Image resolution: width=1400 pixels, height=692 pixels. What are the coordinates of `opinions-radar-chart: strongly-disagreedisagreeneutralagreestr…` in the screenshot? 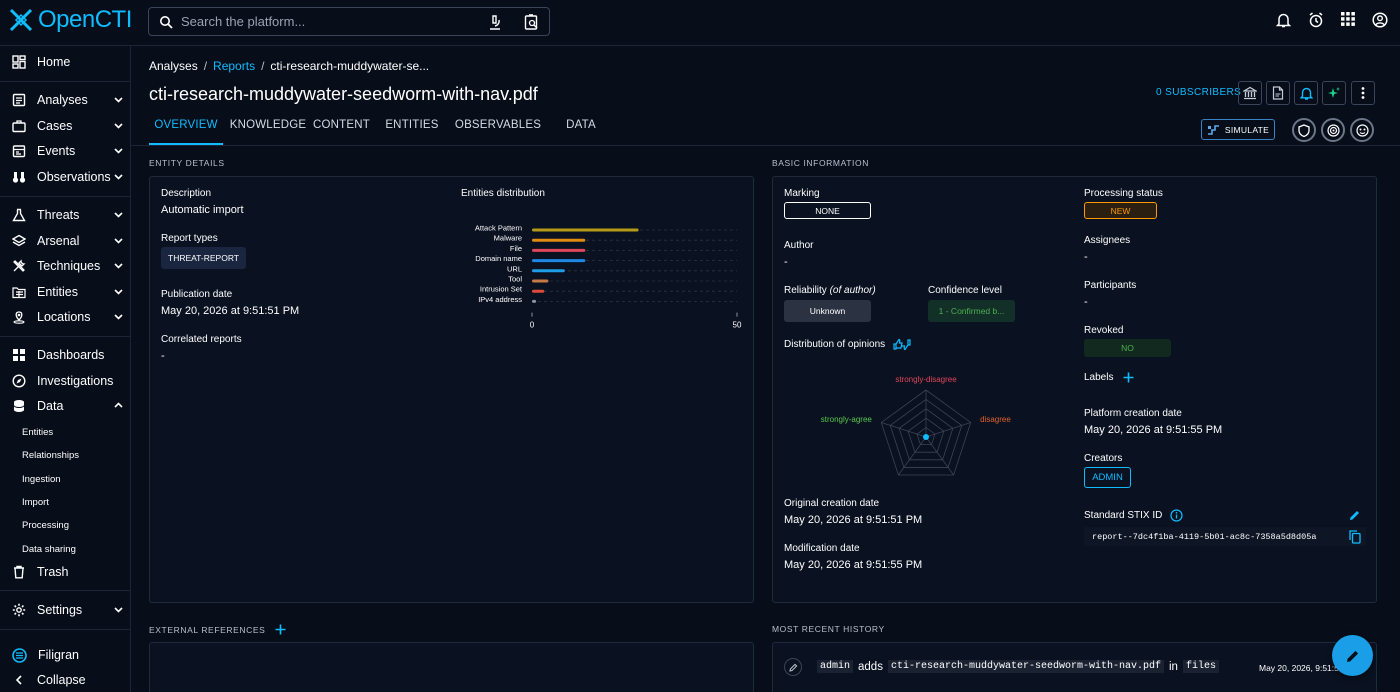 It's located at (916, 425).